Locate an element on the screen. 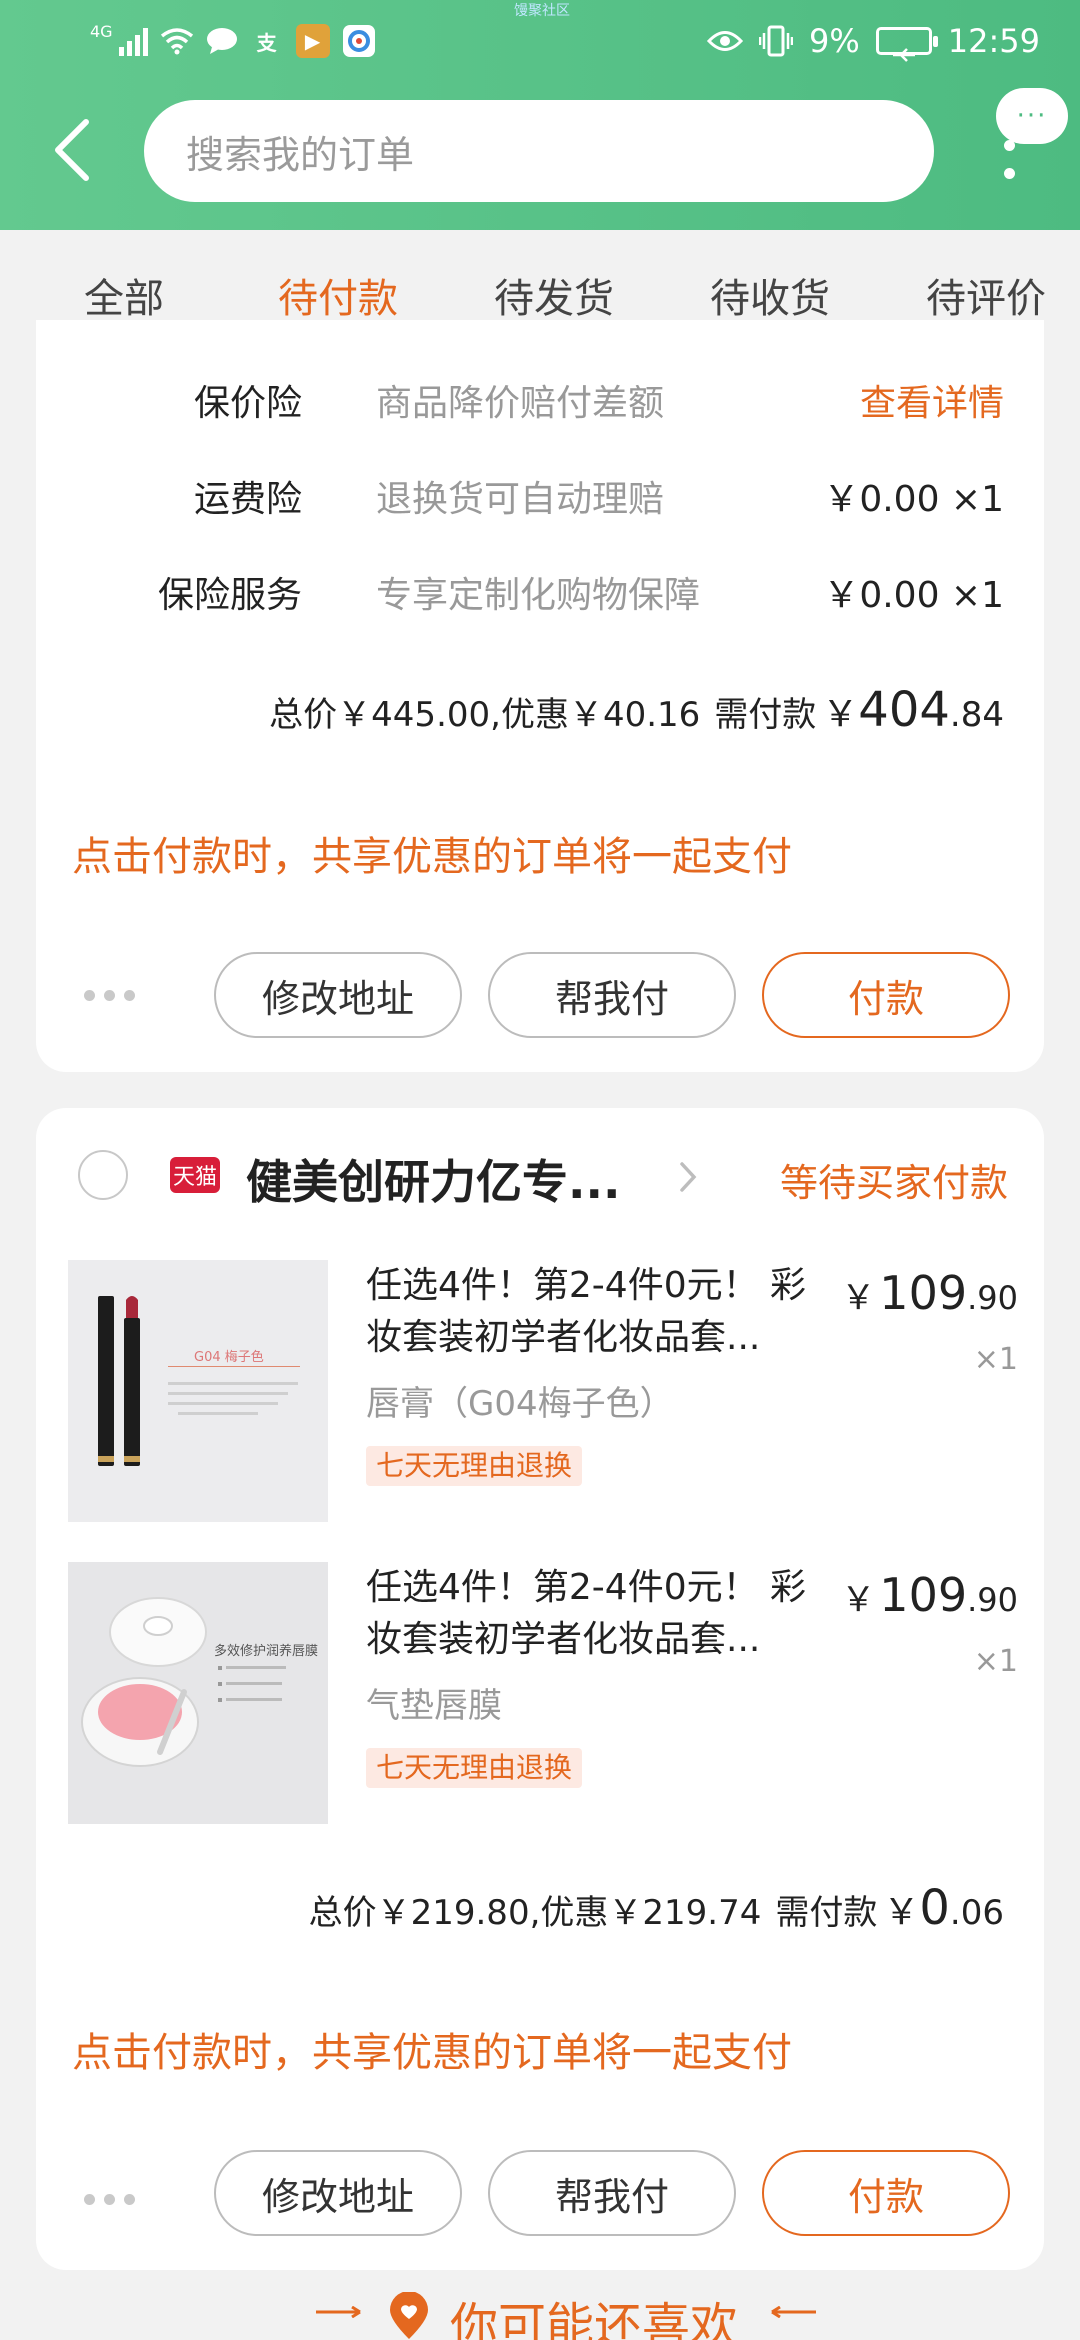 The height and width of the screenshot is (2340, 1080). battery-percent: 9% is located at coordinates (834, 41).